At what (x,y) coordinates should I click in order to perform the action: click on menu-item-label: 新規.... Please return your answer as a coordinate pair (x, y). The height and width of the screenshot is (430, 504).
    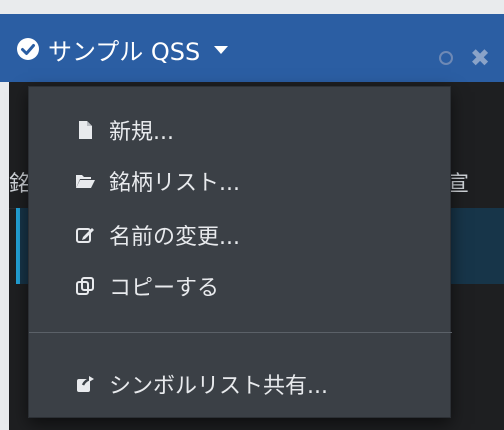
    Looking at the image, I should click on (141, 132).